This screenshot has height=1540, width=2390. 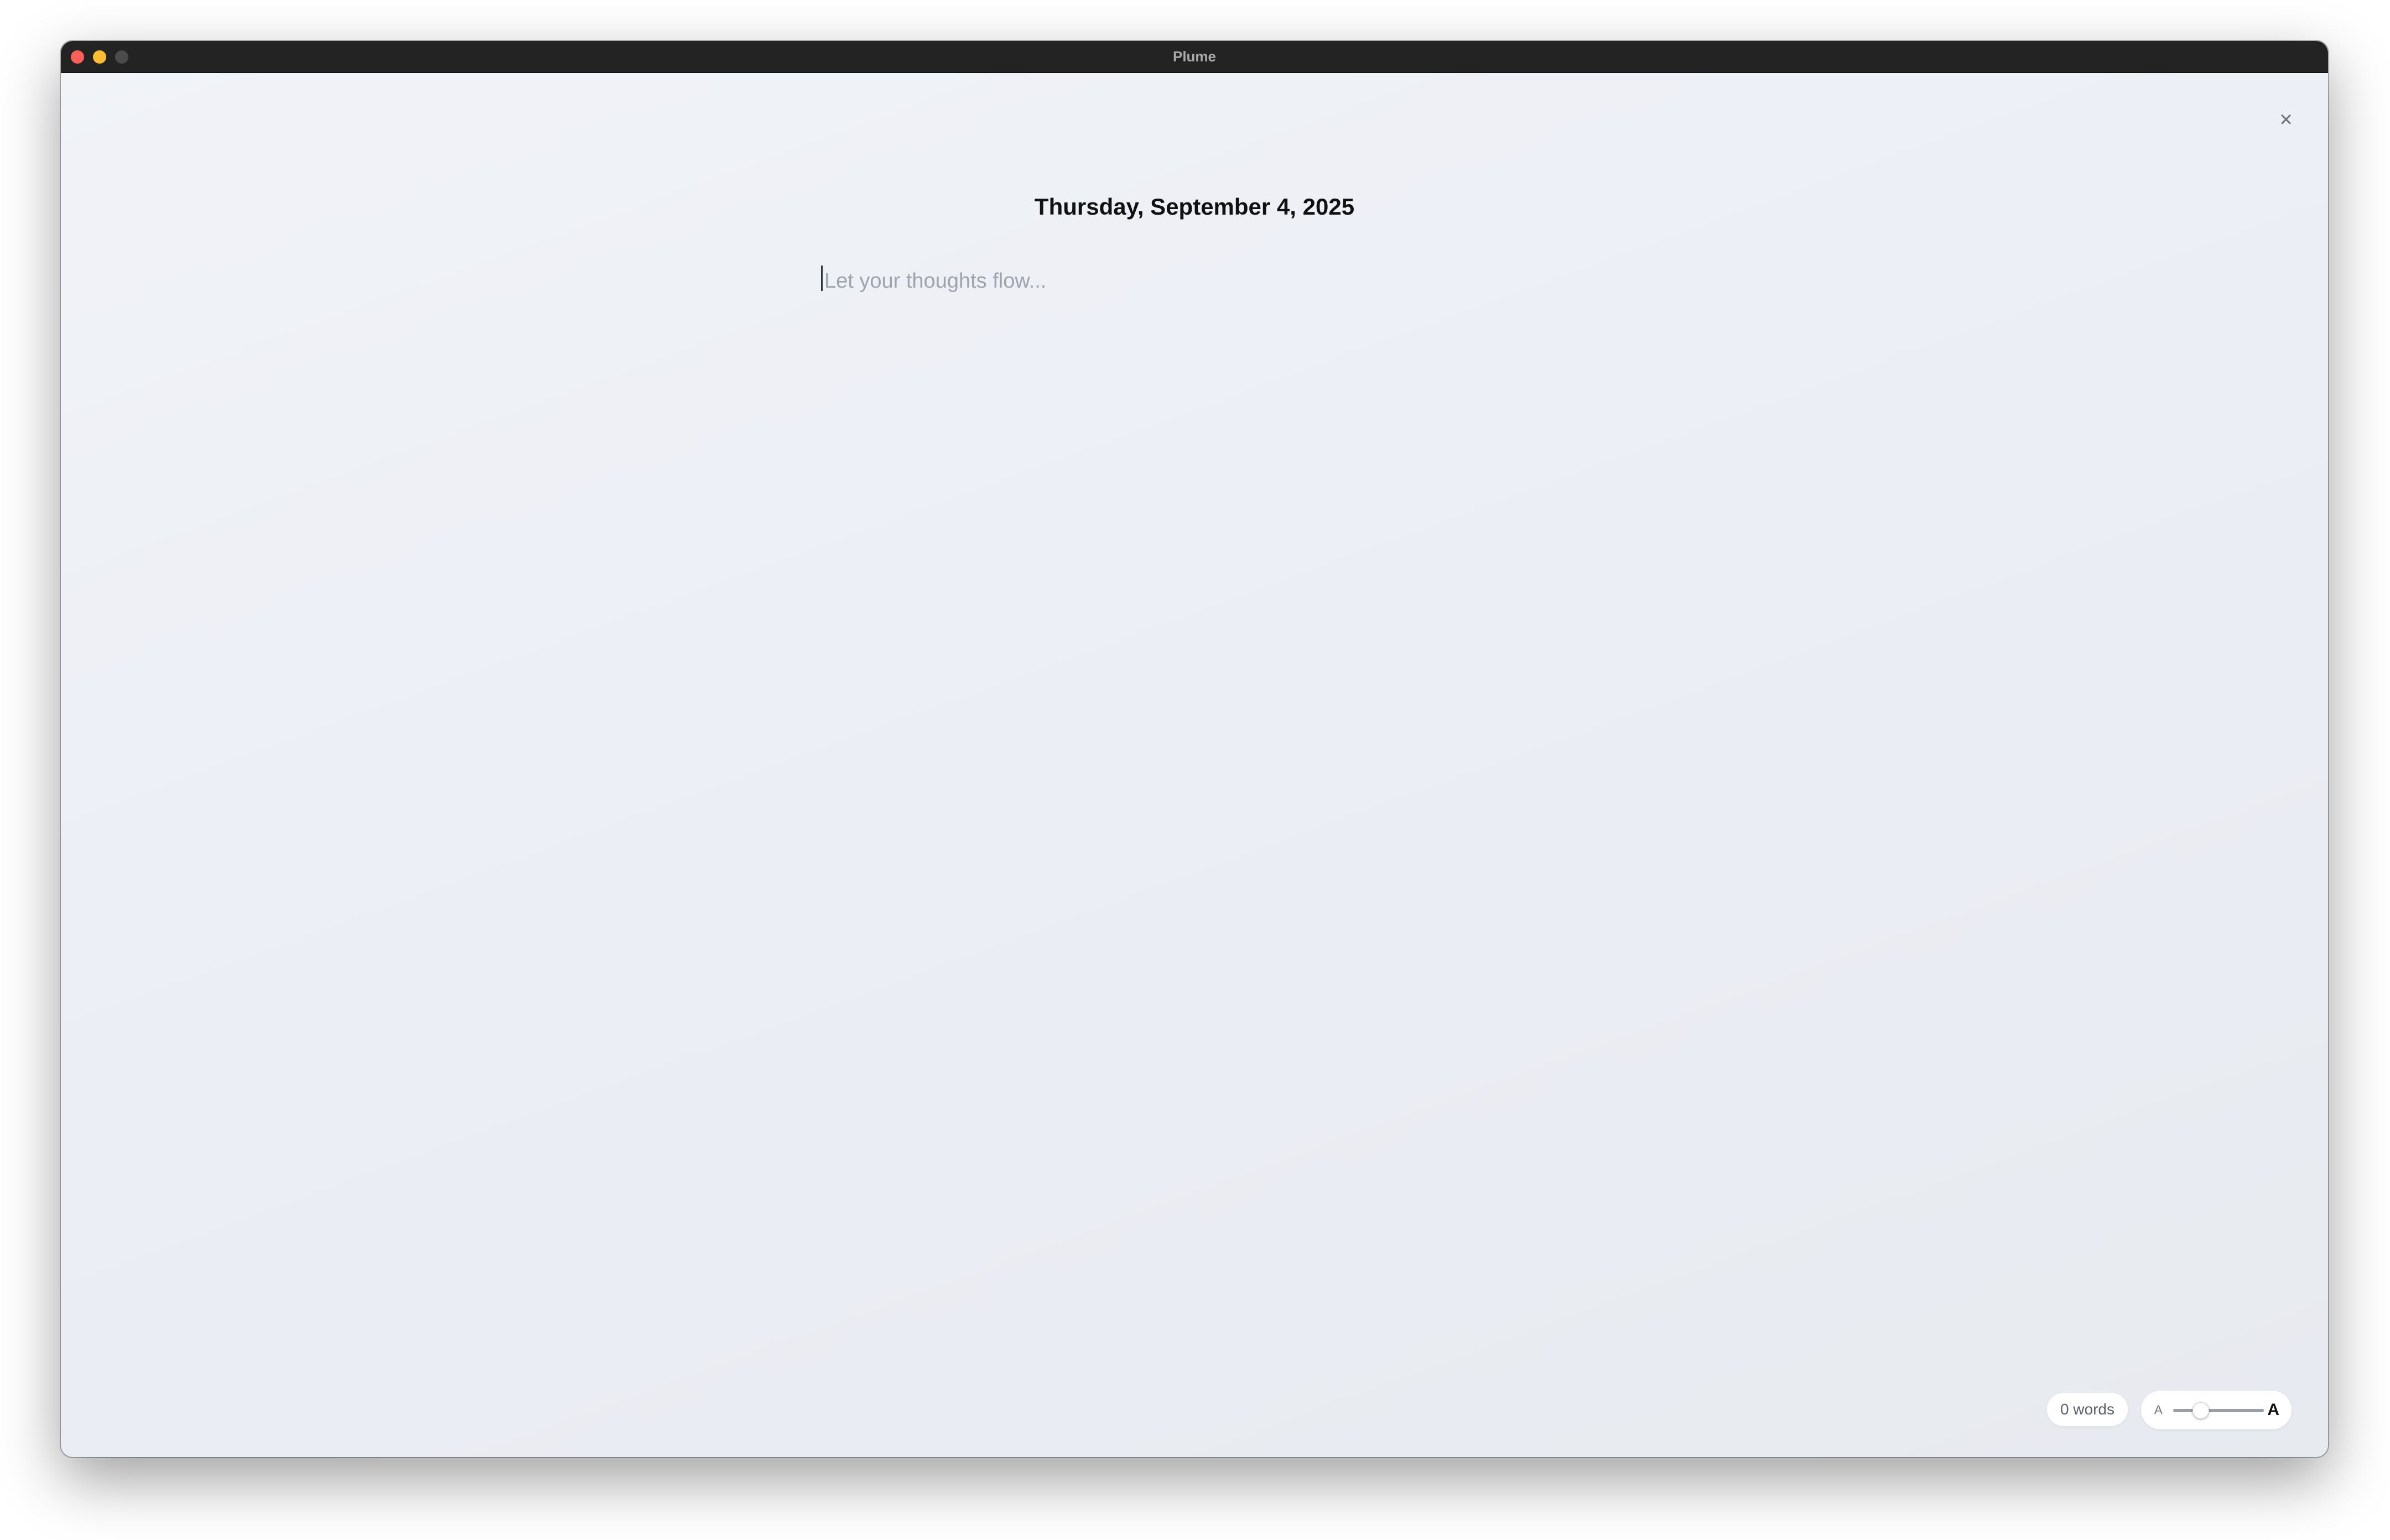 What do you see at coordinates (2158, 1410) in the screenshot?
I see `font-size-small-label: A` at bounding box center [2158, 1410].